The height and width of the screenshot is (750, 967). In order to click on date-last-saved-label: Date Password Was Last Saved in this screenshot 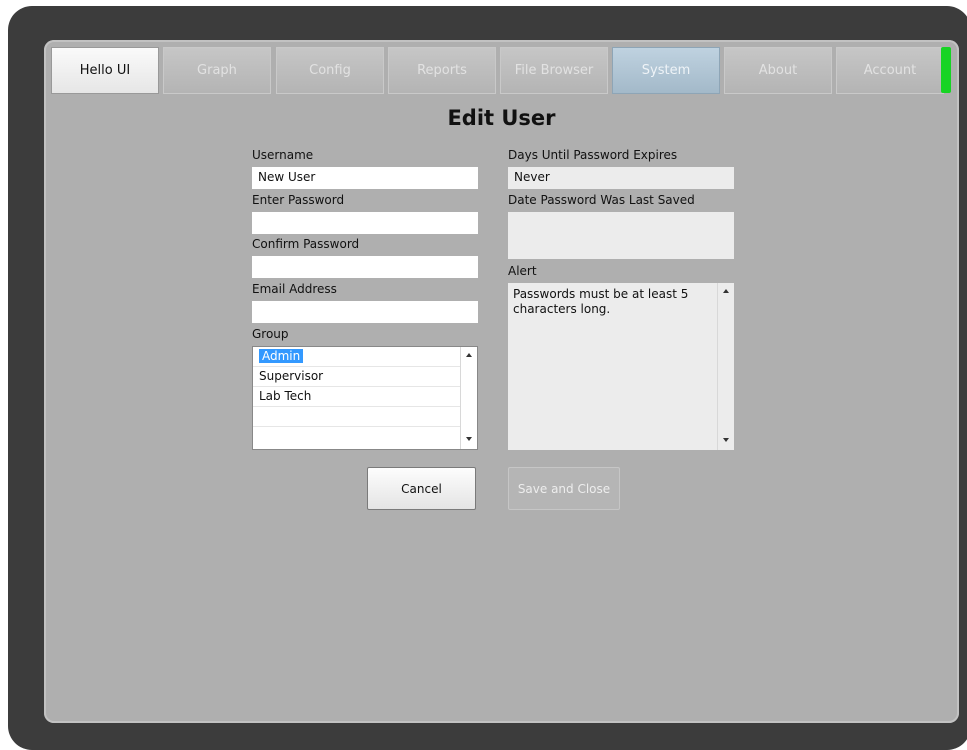, I will do `click(601, 200)`.